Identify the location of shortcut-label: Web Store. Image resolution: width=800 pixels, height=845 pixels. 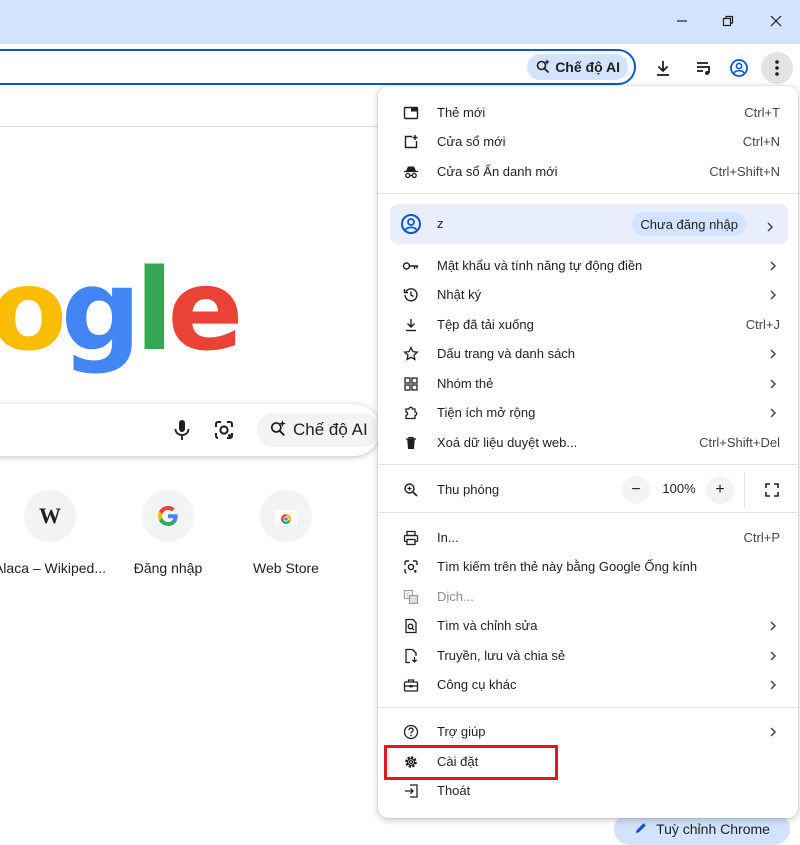
(286, 568).